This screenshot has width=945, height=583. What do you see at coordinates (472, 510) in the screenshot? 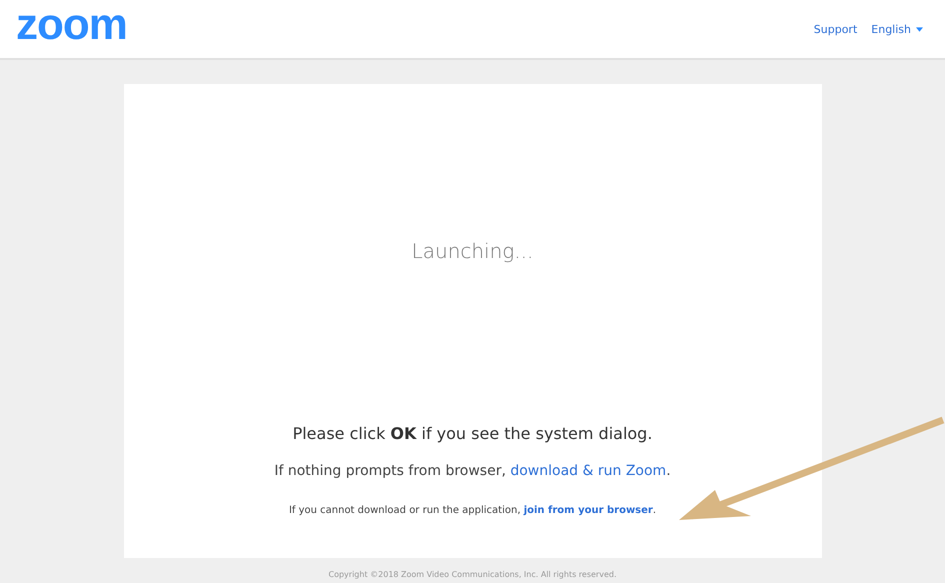
I see `help-text: If you cannot download or run the application, join from your browser.` at bounding box center [472, 510].